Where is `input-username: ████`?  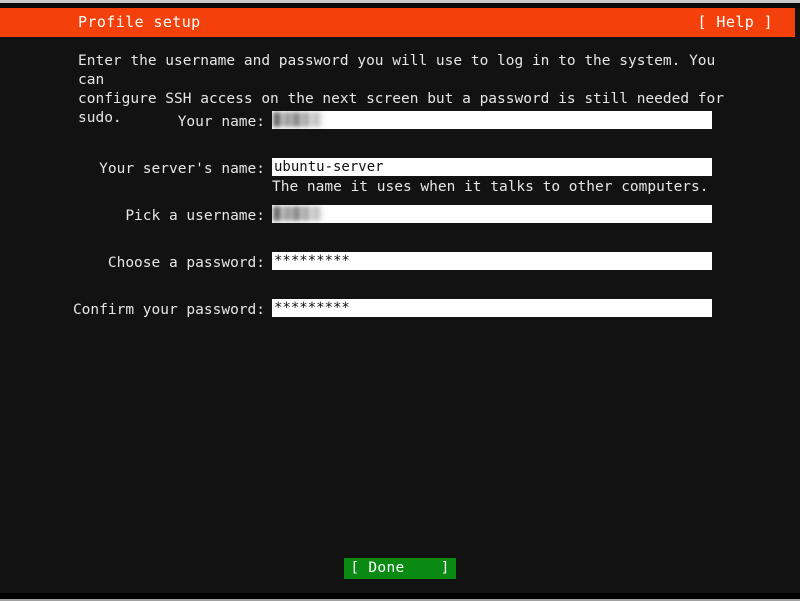
input-username: ████ is located at coordinates (492, 214).